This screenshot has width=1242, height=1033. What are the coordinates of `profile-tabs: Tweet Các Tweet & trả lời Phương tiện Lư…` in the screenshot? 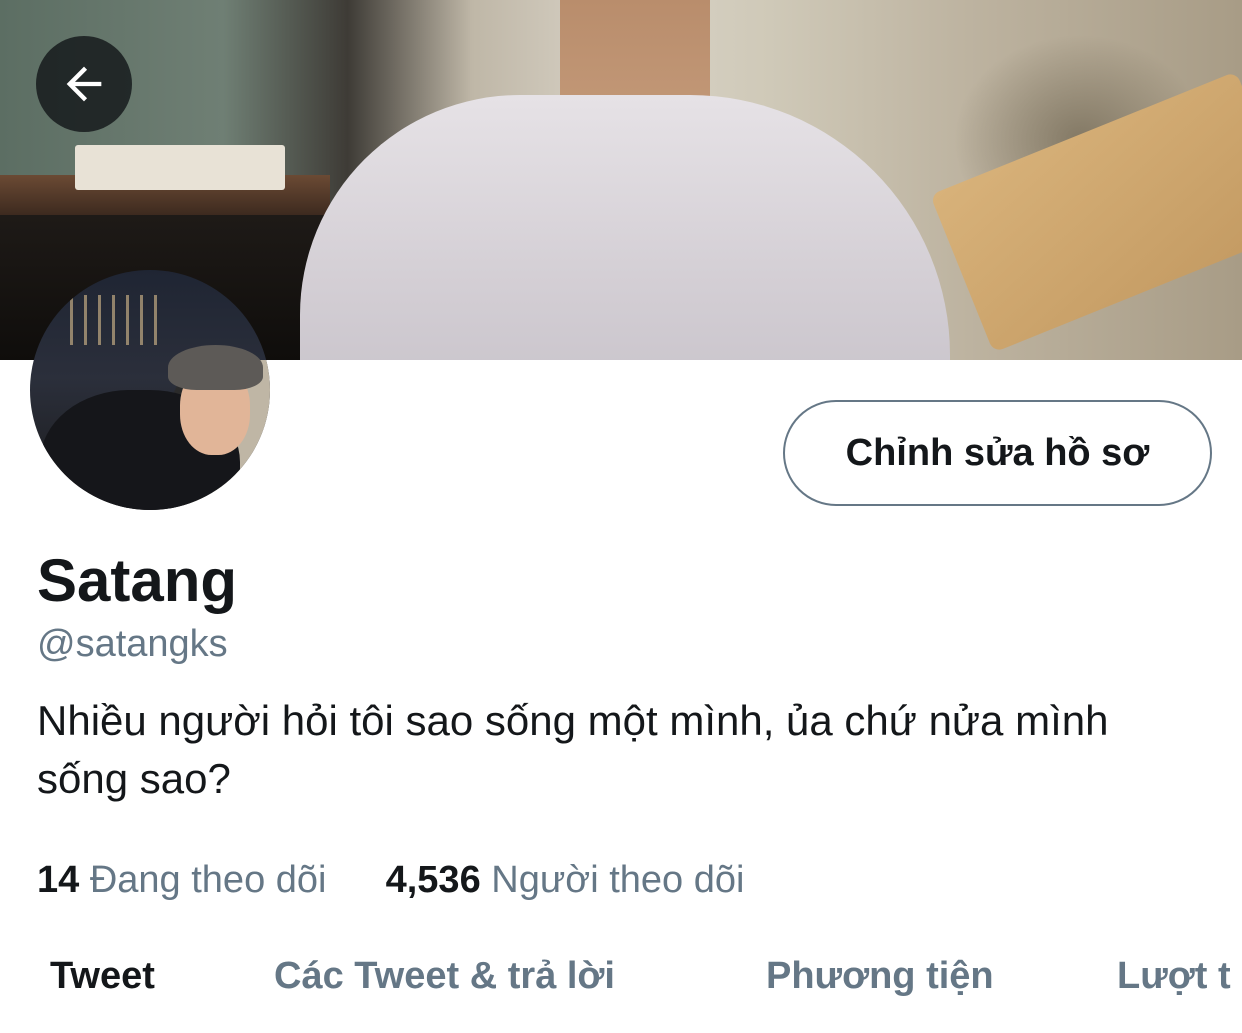 It's located at (621, 989).